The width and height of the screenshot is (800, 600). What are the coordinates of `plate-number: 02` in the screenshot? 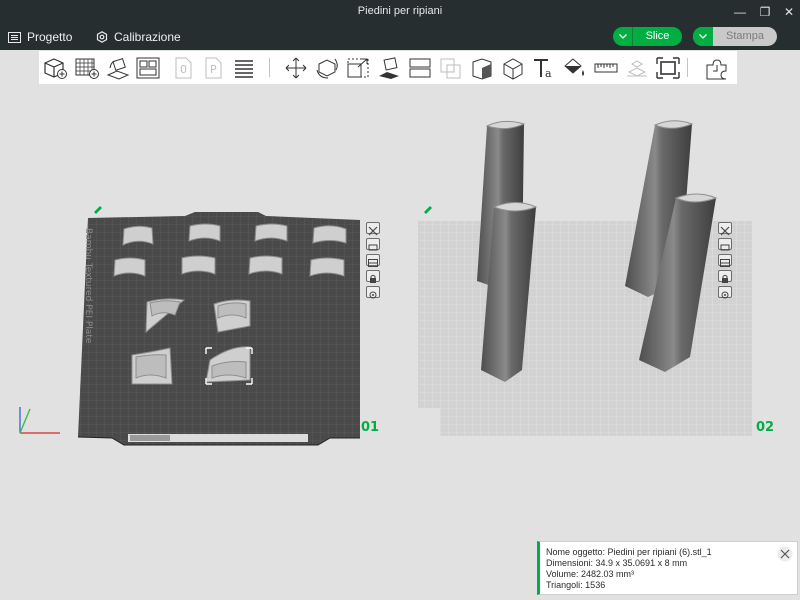 It's located at (765, 427).